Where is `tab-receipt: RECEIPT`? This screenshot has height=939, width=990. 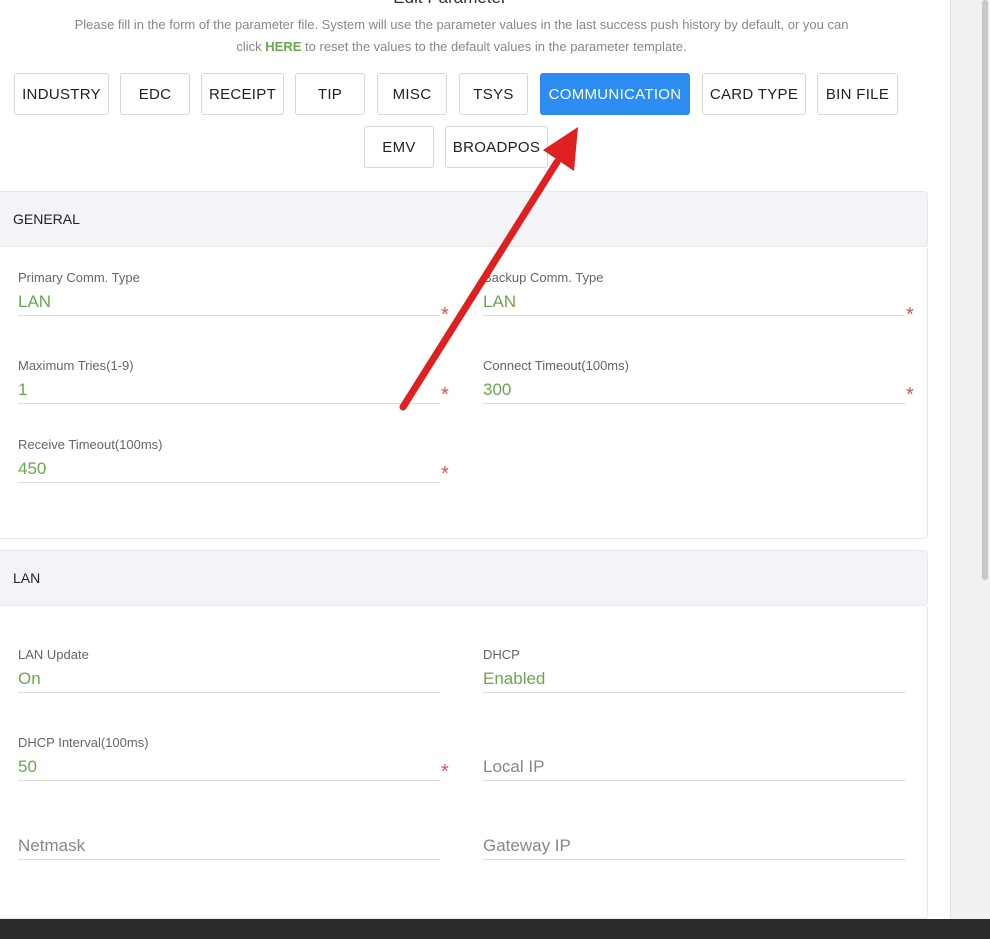
tab-receipt: RECEIPT is located at coordinates (242, 94).